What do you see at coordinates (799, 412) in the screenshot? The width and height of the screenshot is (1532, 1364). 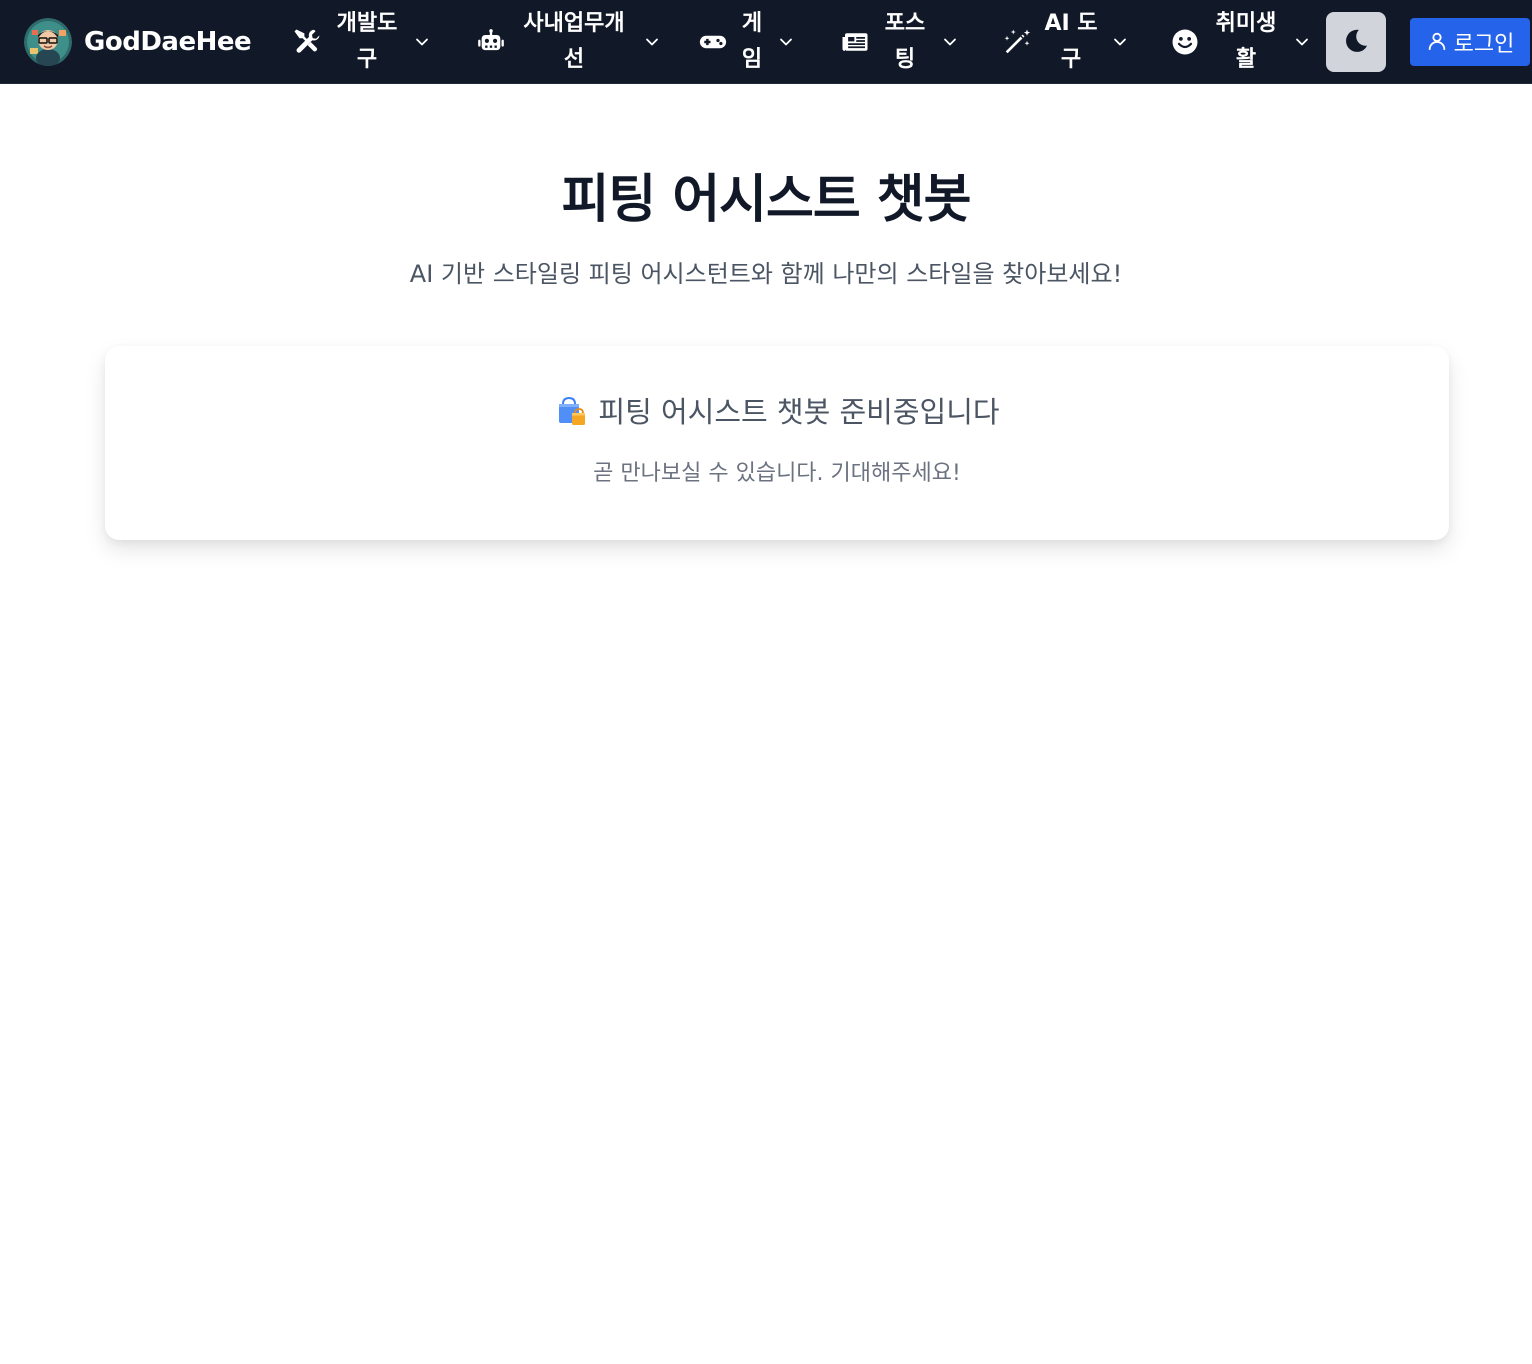 I see `coming-soon-title: 피팅 어시스트 챗봇 준비중입니다` at bounding box center [799, 412].